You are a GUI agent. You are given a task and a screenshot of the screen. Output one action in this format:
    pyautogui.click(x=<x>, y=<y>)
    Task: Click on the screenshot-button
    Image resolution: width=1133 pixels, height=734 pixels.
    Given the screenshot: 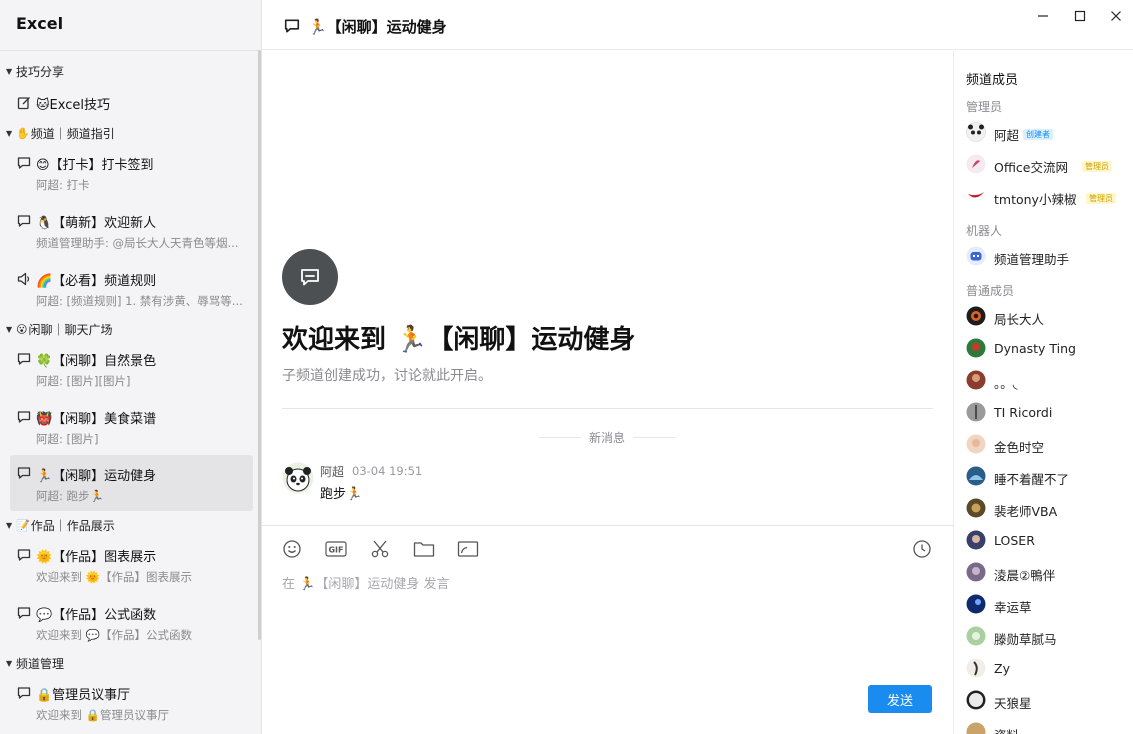 What is the action you would take?
    pyautogui.click(x=380, y=549)
    